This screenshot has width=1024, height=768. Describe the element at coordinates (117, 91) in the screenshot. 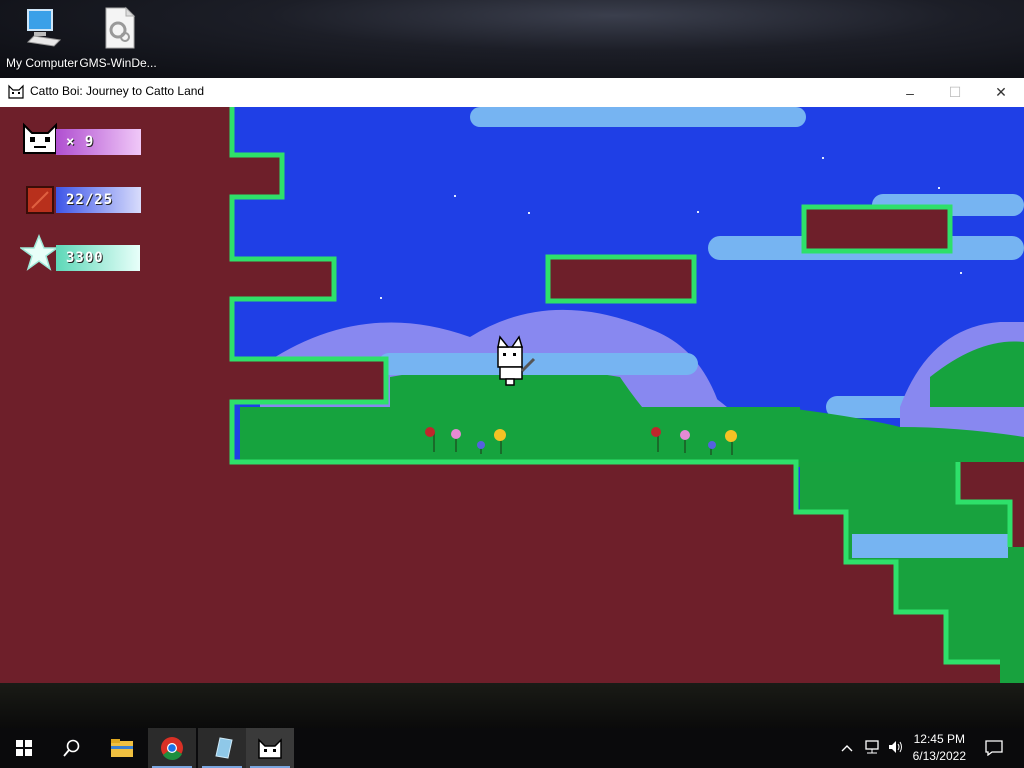

I see `window-title: Catto Boi: Journey to Catto Land` at that location.